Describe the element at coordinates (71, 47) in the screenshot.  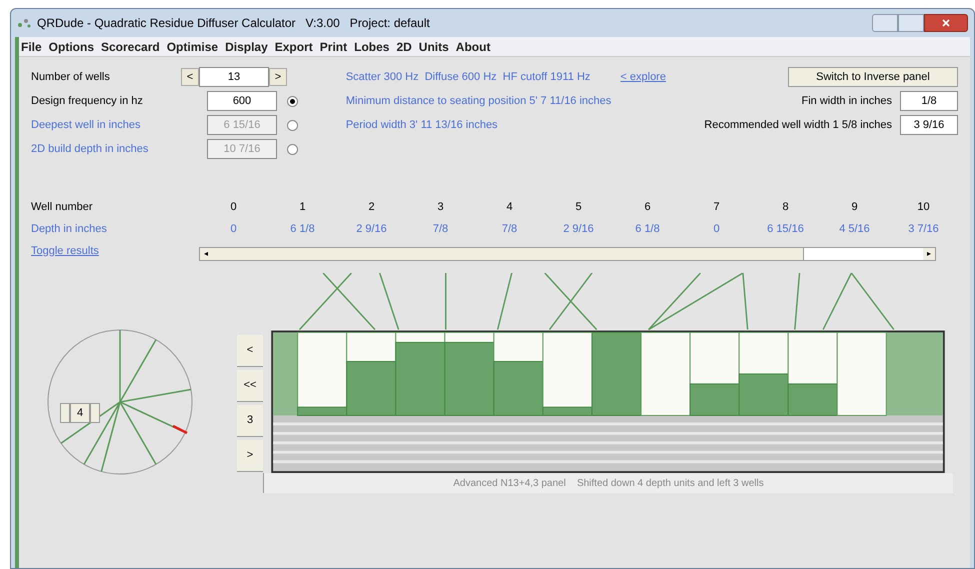
I see `menu-item: Options` at that location.